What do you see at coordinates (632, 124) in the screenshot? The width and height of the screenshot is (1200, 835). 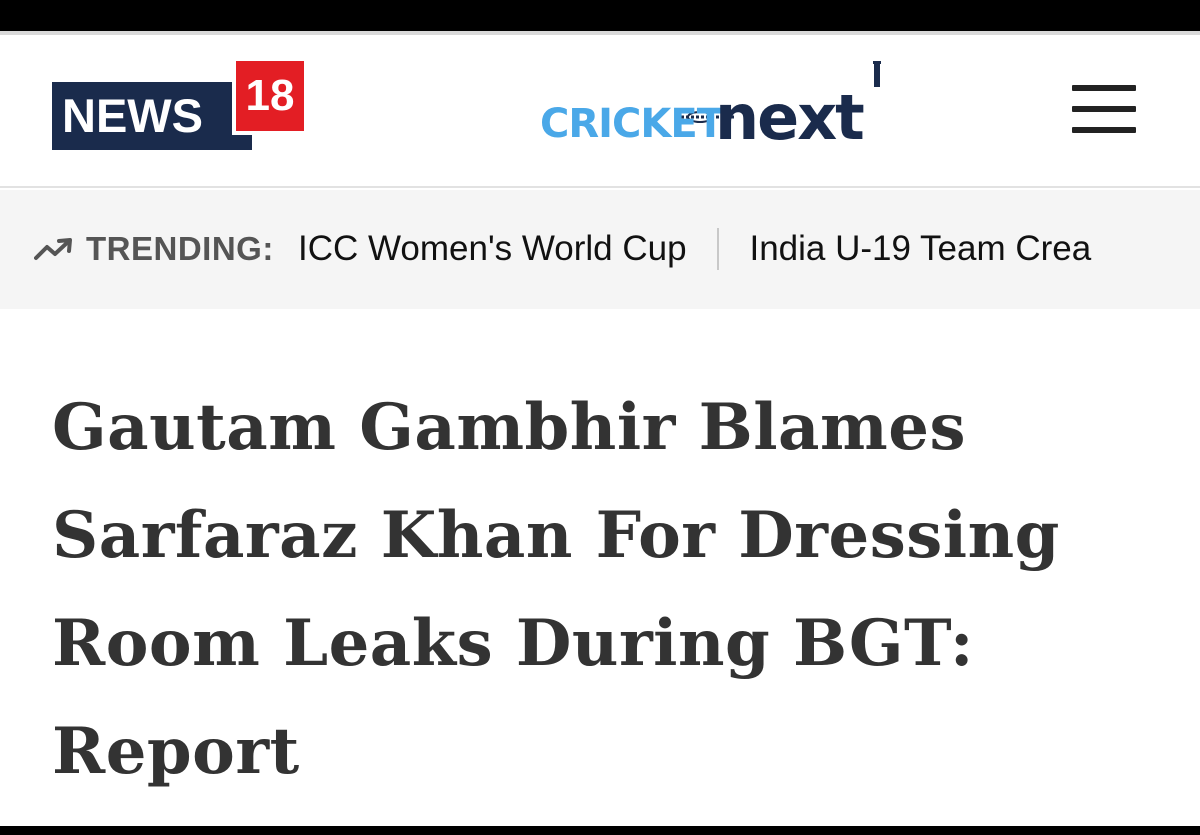 I see `cricketnext-logo-cricket: CRICKET` at bounding box center [632, 124].